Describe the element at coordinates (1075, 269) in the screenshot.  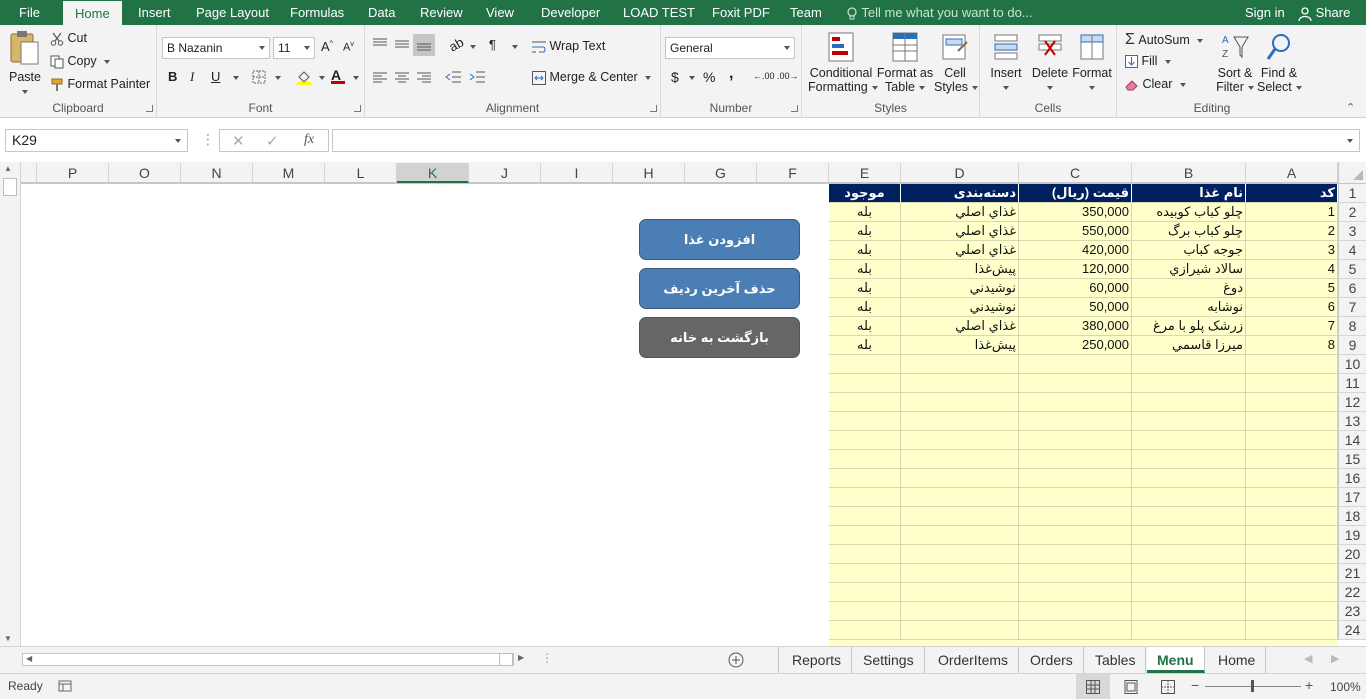
I see `table-cell: 120,000` at that location.